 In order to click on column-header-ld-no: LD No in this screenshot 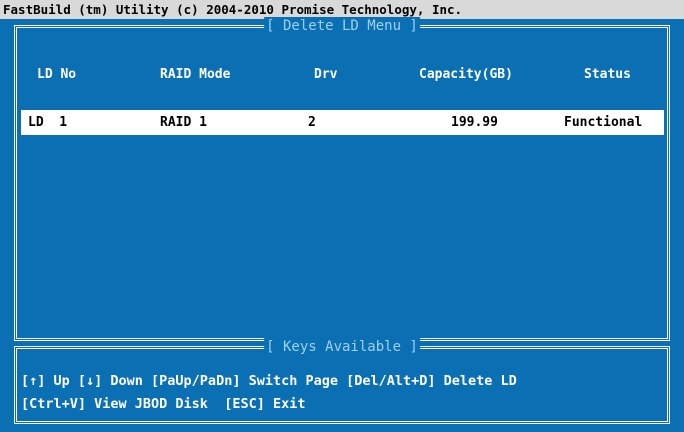, I will do `click(57, 74)`.